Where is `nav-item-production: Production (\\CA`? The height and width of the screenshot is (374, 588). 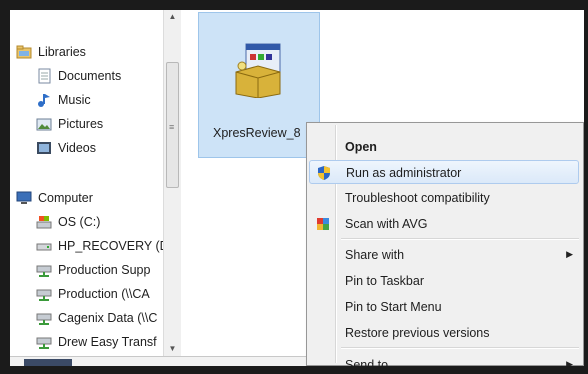 nav-item-production: Production (\\CA is located at coordinates (93, 294).